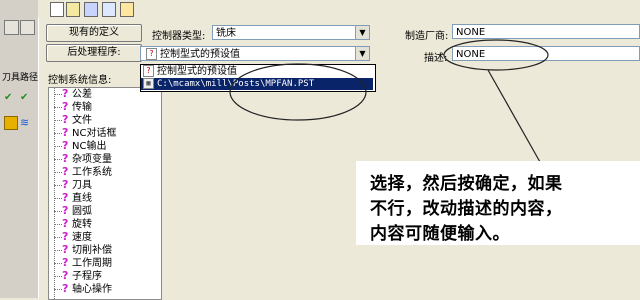 This screenshot has width=640, height=300. Describe the element at coordinates (27, 27) in the screenshot. I see `pin-icon` at that location.